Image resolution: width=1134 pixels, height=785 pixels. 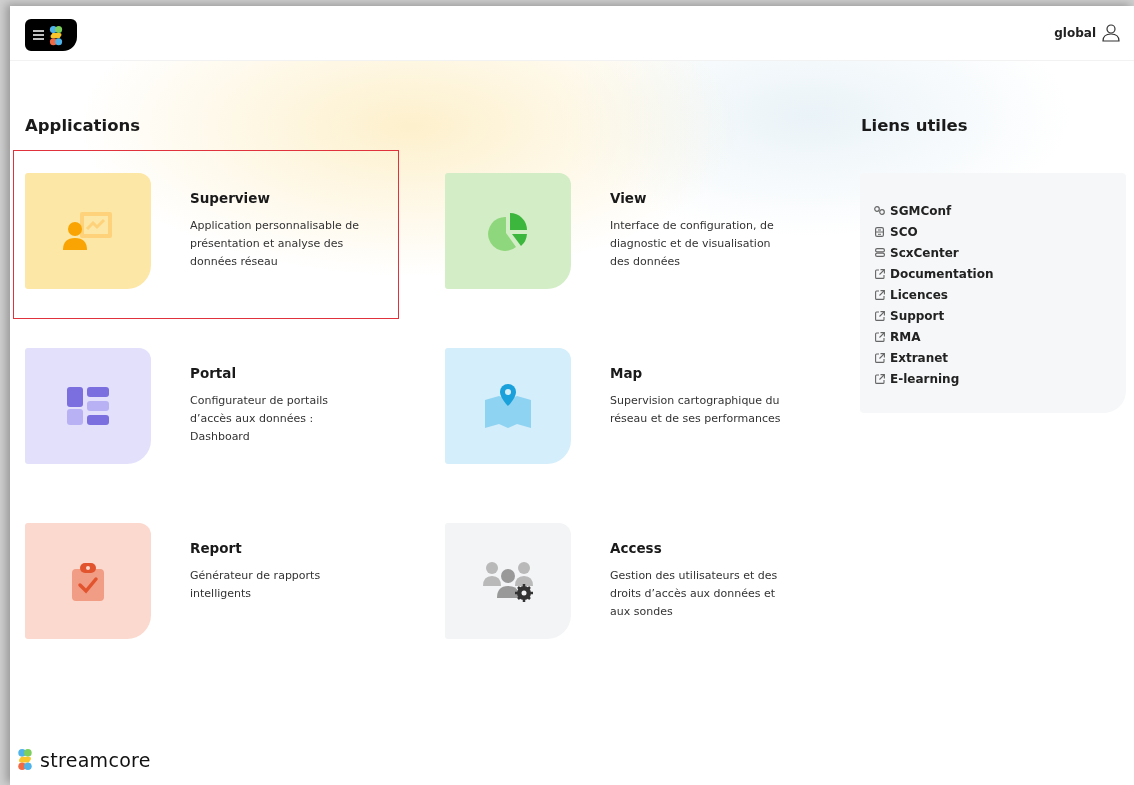 I want to click on presenter-icon, so click(x=88, y=231).